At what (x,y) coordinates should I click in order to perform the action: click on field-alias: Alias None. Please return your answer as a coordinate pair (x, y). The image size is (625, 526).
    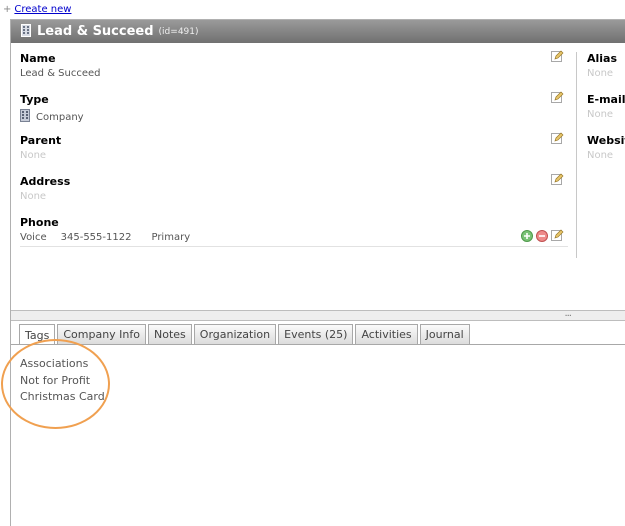
    Looking at the image, I should click on (606, 70).